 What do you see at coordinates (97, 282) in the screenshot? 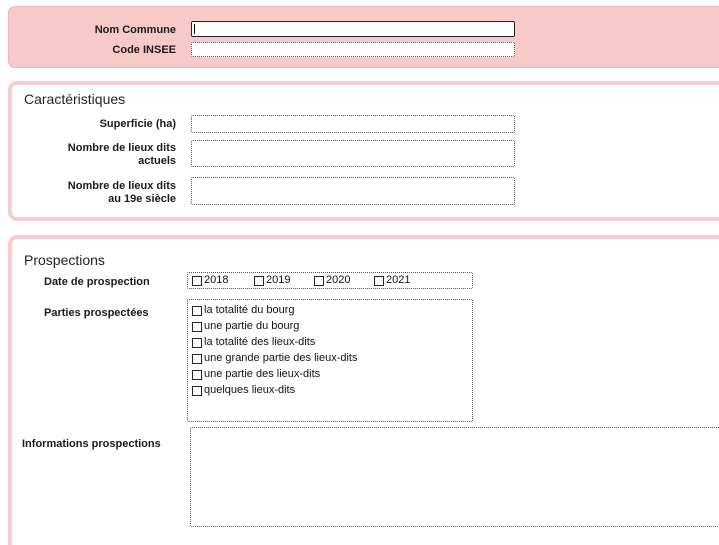
I see `date-prospection-label: Date de prospection` at bounding box center [97, 282].